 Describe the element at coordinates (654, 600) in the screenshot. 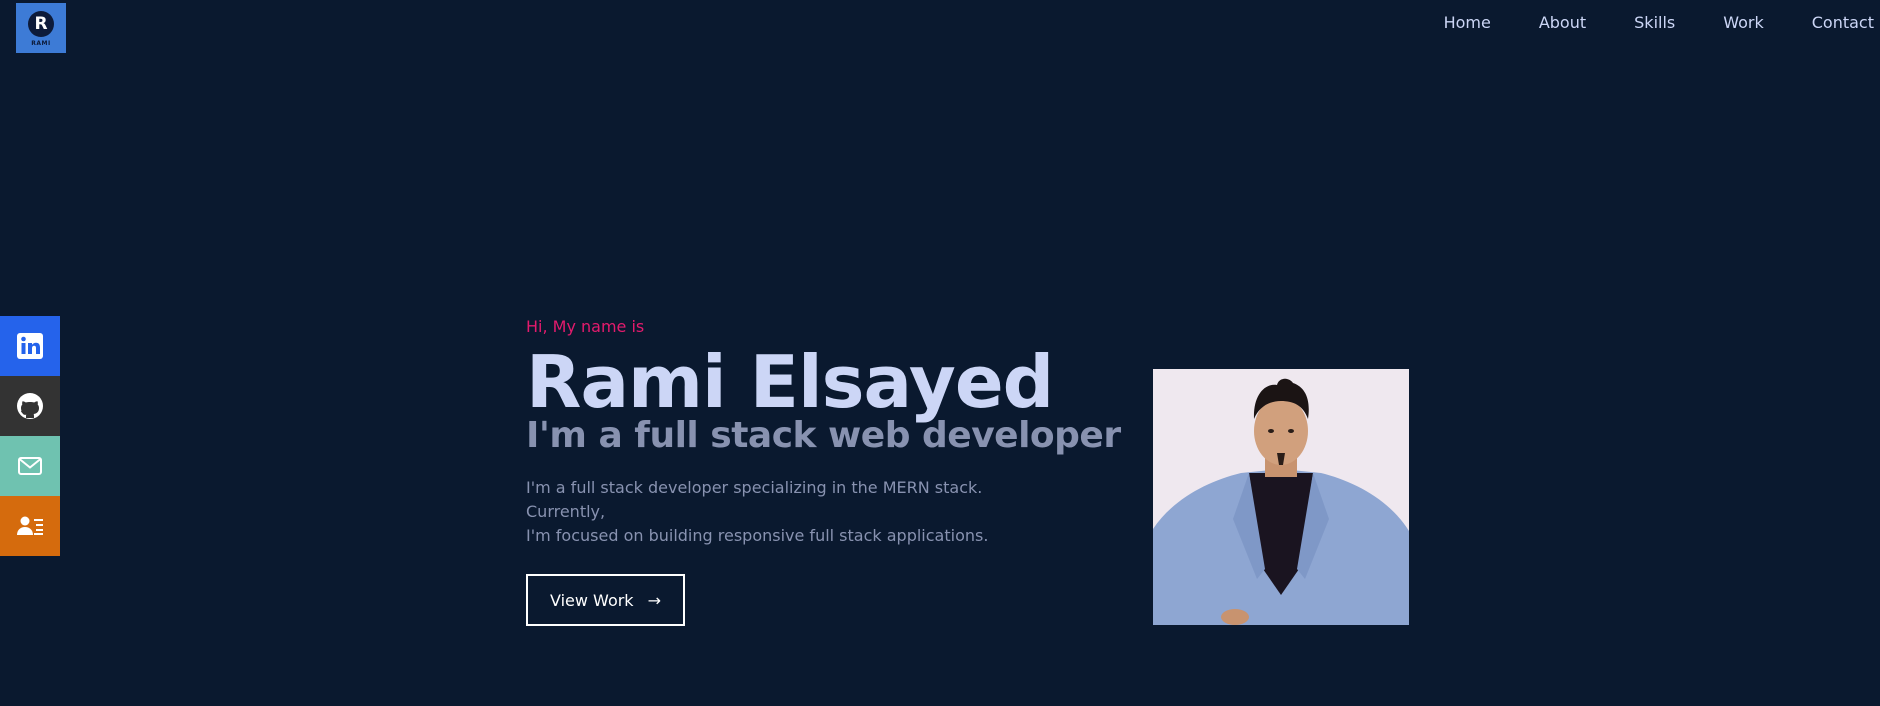

I see `arrow-right-icon: →` at that location.